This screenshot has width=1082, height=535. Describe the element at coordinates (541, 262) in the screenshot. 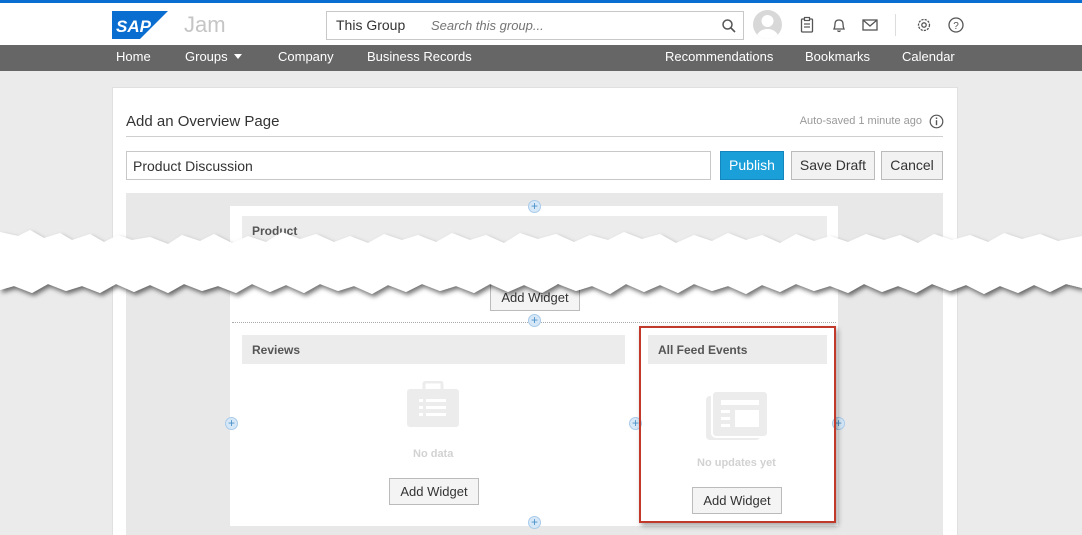

I see `torn-edge` at that location.